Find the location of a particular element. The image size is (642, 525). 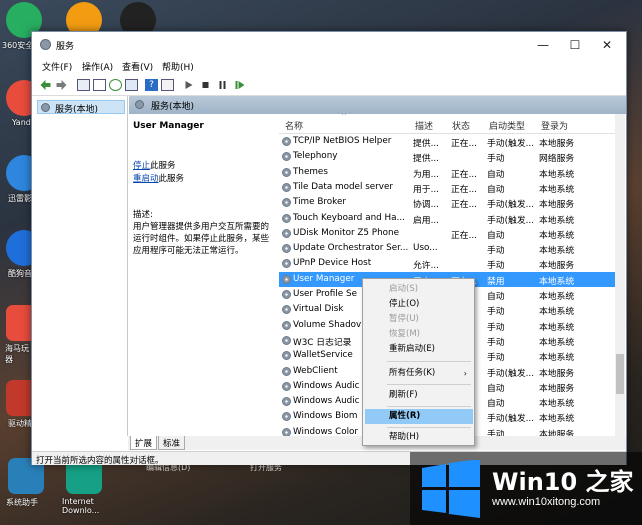

panel-header: 服务(本地) is located at coordinates (377, 105).